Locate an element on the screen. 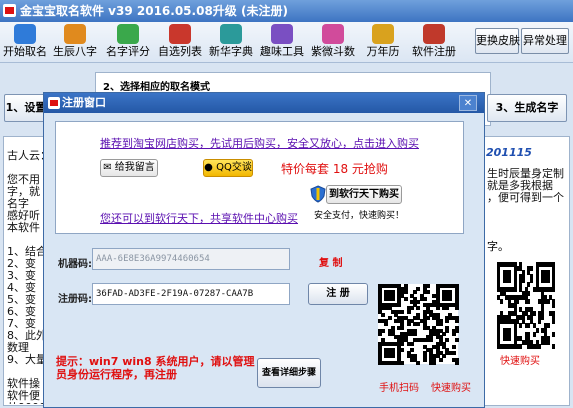  qr-code is located at coordinates (418, 324).